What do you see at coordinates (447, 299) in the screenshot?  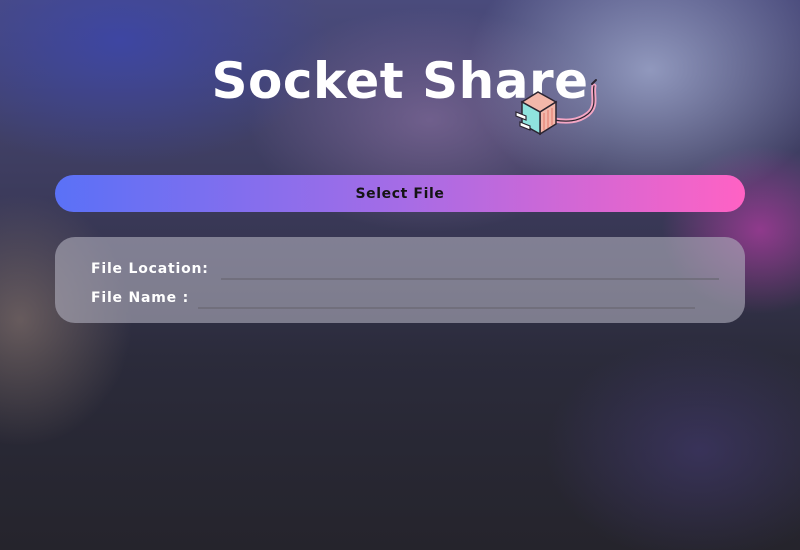 I see `file-name-field` at bounding box center [447, 299].